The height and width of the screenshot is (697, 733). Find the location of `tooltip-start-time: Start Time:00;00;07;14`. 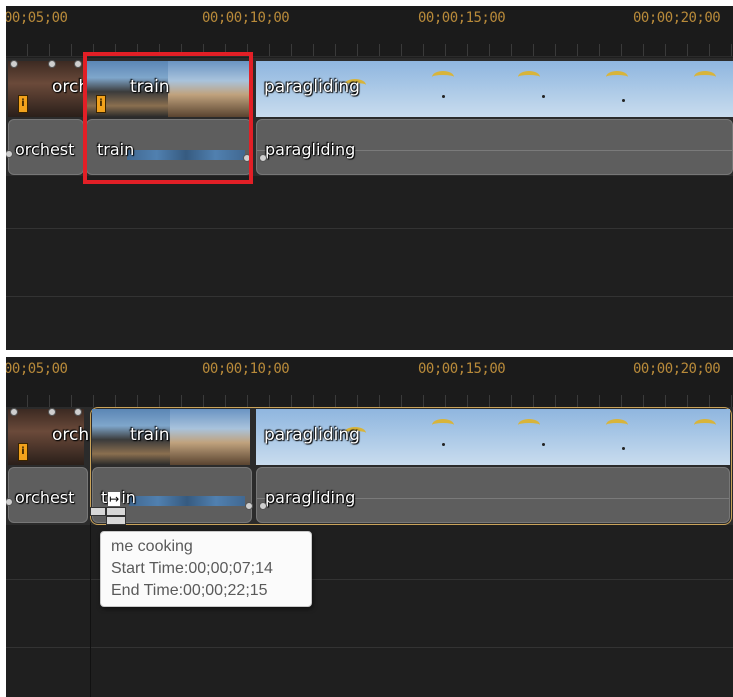

tooltip-start-time: Start Time:00;00;07;14 is located at coordinates (192, 568).